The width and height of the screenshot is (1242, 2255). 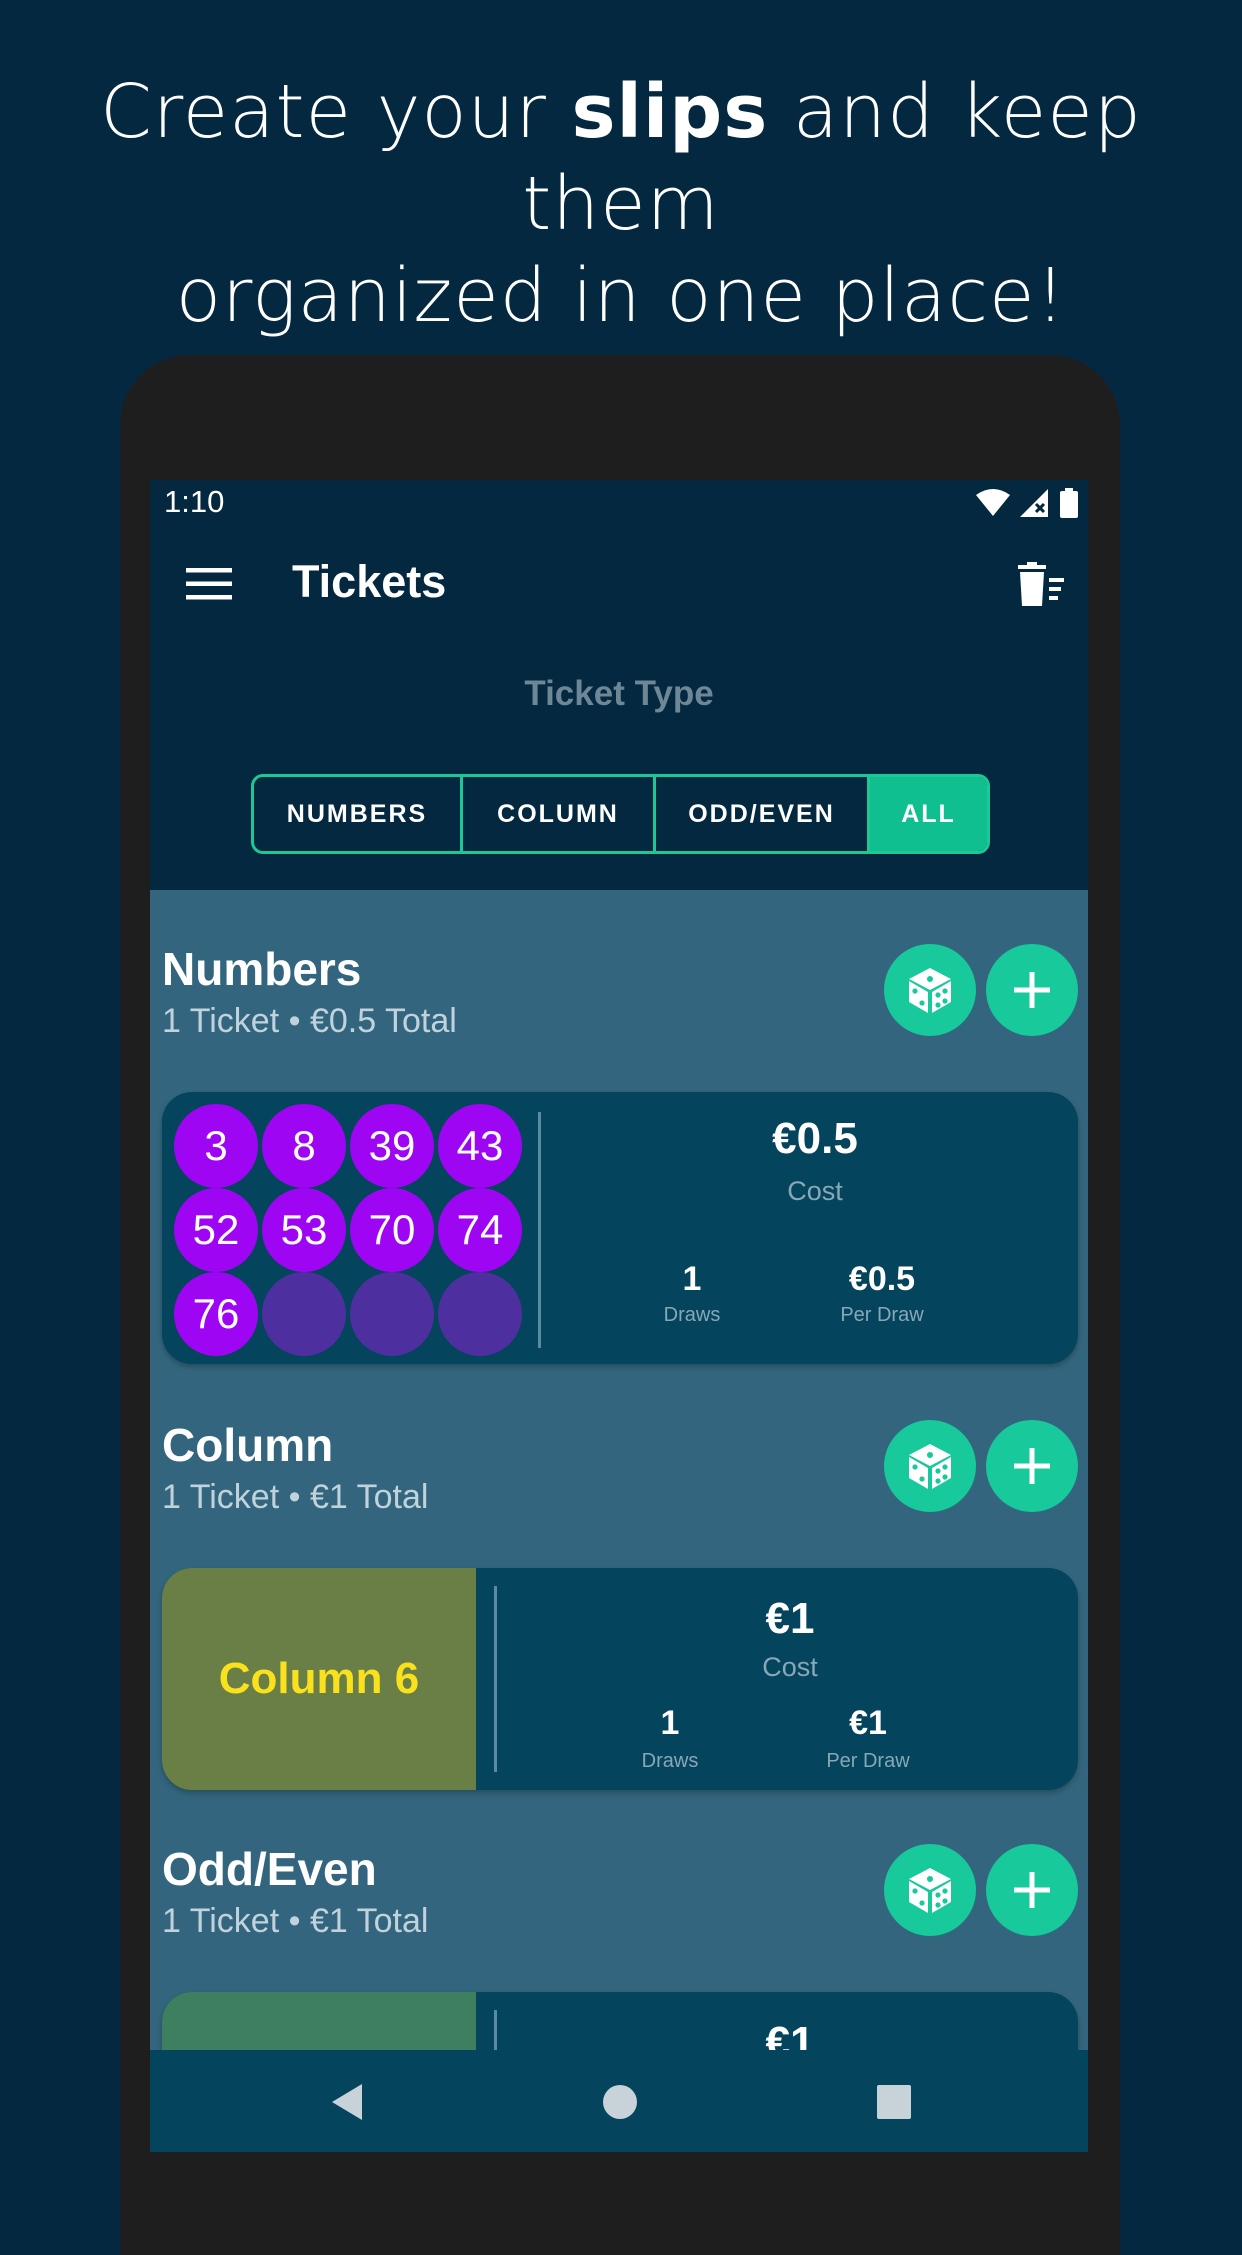 What do you see at coordinates (304, 1230) in the screenshot?
I see `number-ball: 53` at bounding box center [304, 1230].